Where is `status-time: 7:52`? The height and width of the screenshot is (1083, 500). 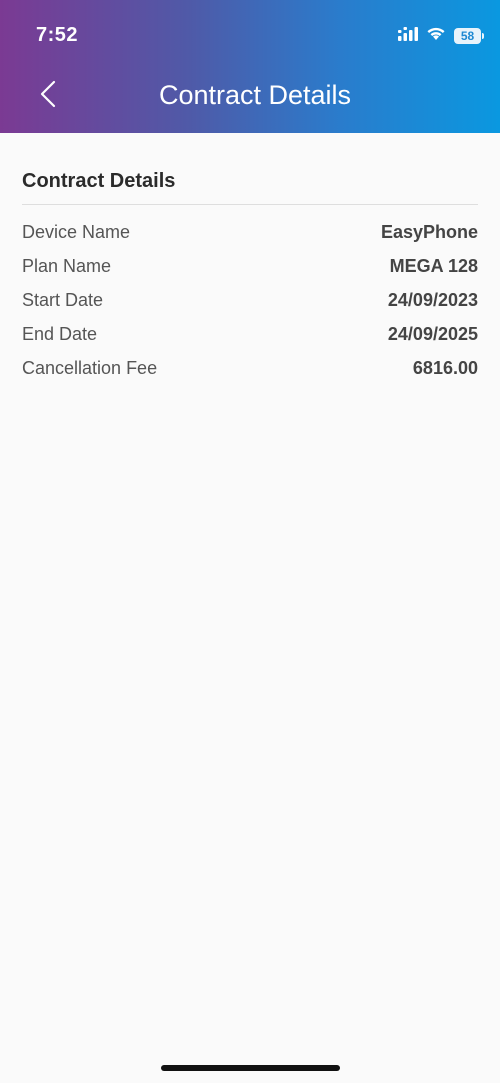 status-time: 7:52 is located at coordinates (57, 35).